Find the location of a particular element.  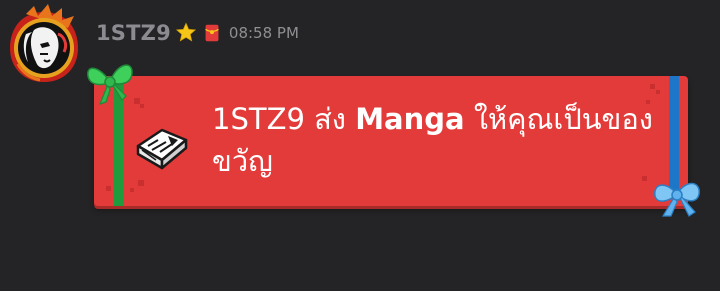

green-bow-icon is located at coordinates (110, 84).